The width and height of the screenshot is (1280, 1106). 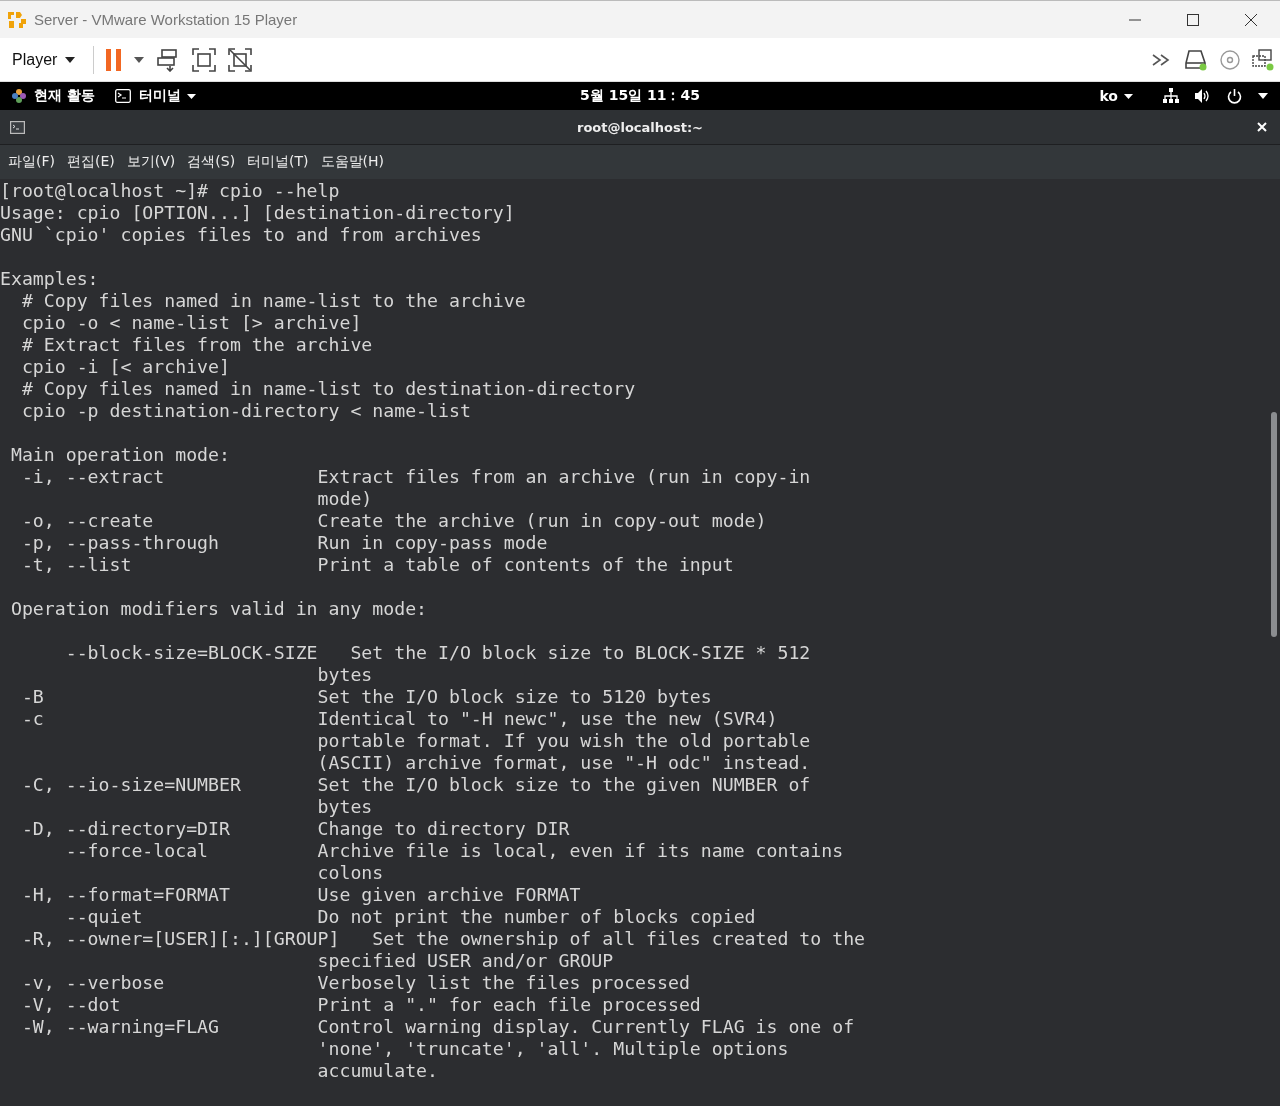 I want to click on menu-item: 터미널(T), so click(x=278, y=162).